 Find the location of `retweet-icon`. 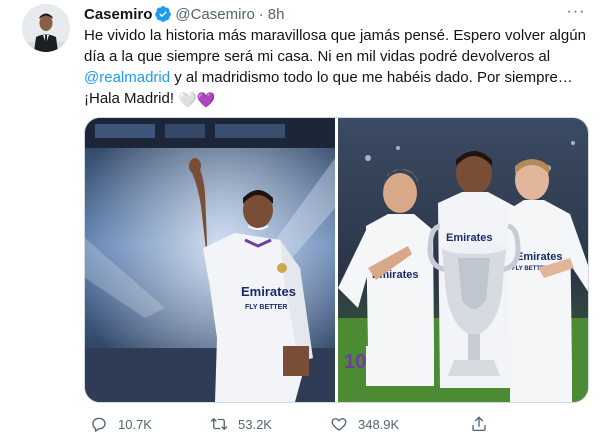

retweet-icon is located at coordinates (219, 424).